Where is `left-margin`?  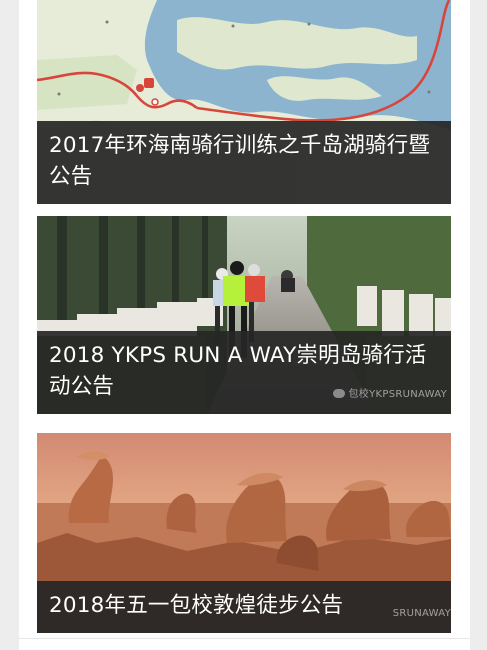
left-margin is located at coordinates (10, 325).